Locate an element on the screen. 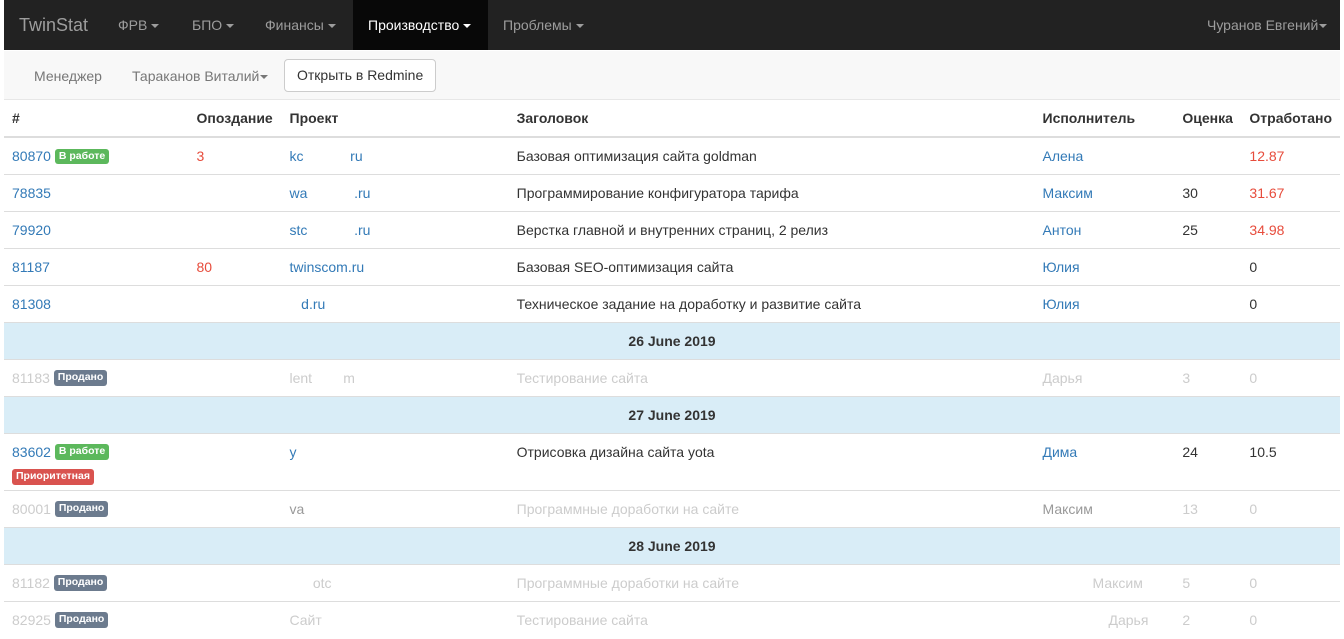 This screenshot has height=639, width=1344. cell-worked: 10.5 is located at coordinates (1290, 461).